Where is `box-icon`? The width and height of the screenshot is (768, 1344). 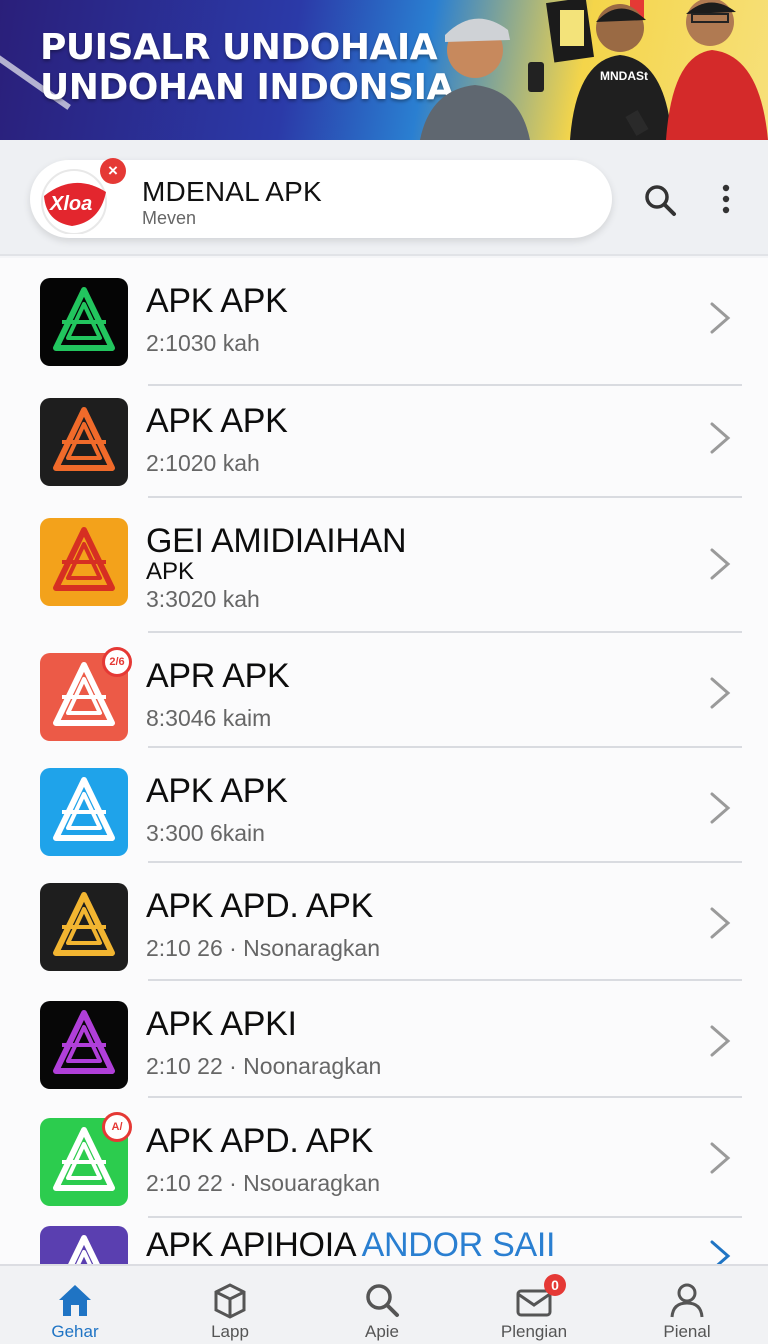 box-icon is located at coordinates (230, 1301).